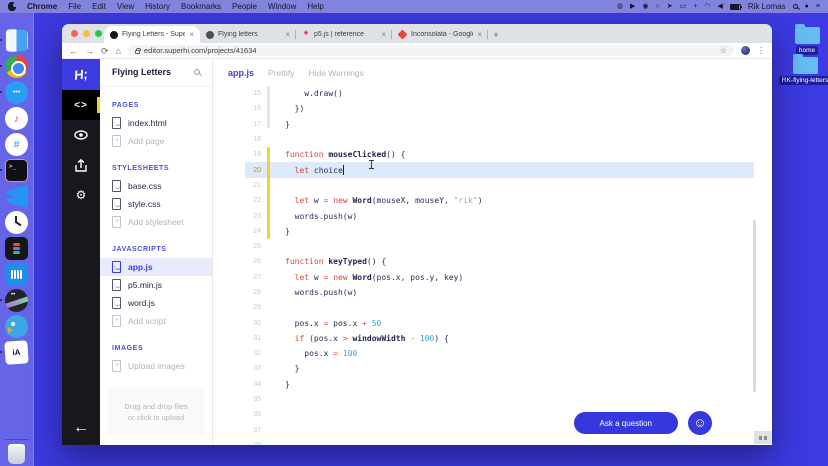  What do you see at coordinates (241, 73) in the screenshot?
I see `open-file-tab: app.js` at bounding box center [241, 73].